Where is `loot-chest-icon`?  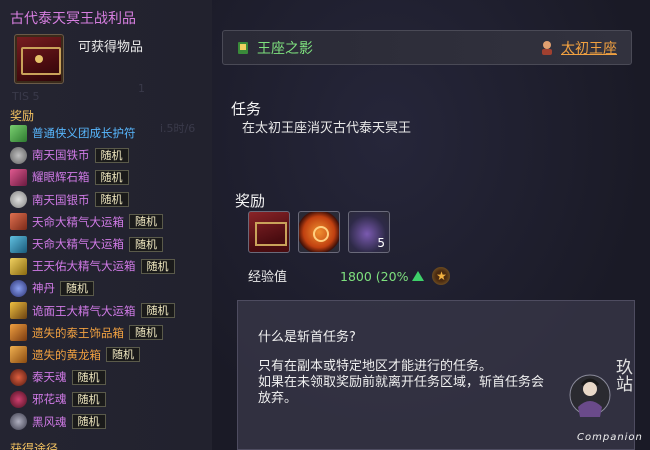
loot-chest-icon is located at coordinates (39, 59).